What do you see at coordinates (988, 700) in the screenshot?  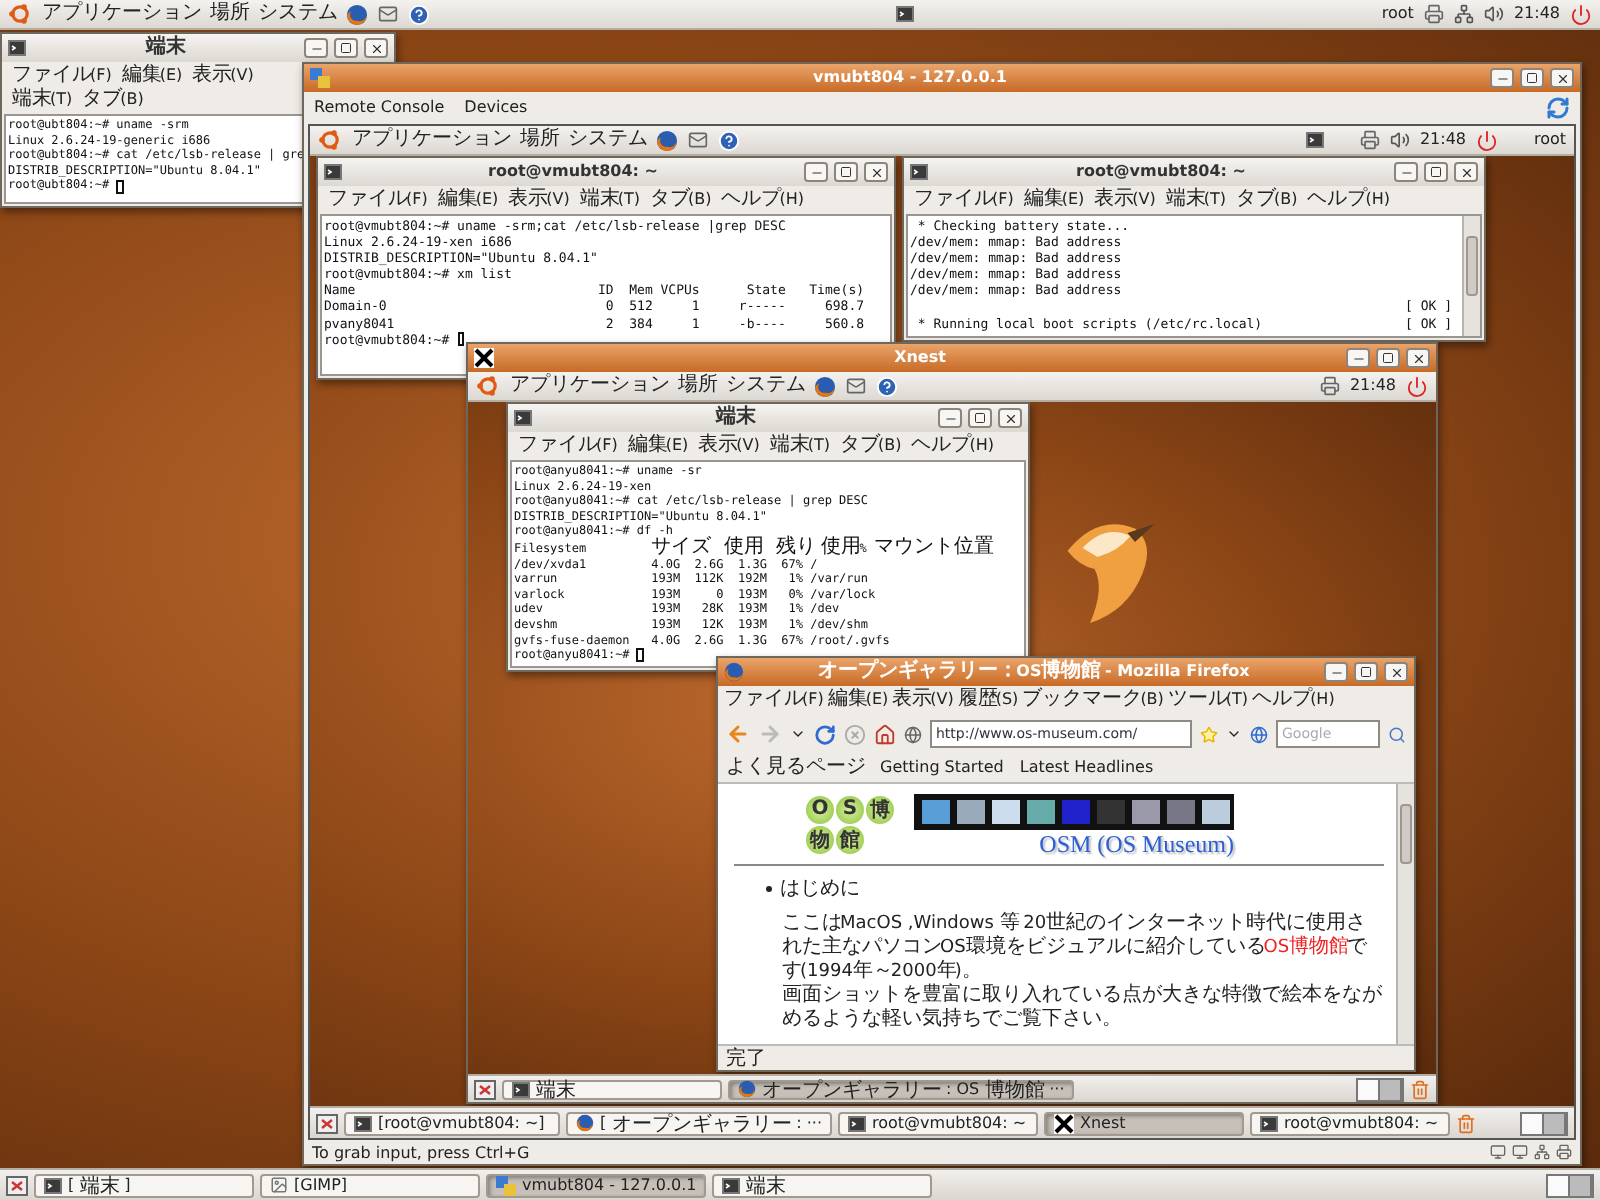 I see `menu-item: 履歴(S)` at bounding box center [988, 700].